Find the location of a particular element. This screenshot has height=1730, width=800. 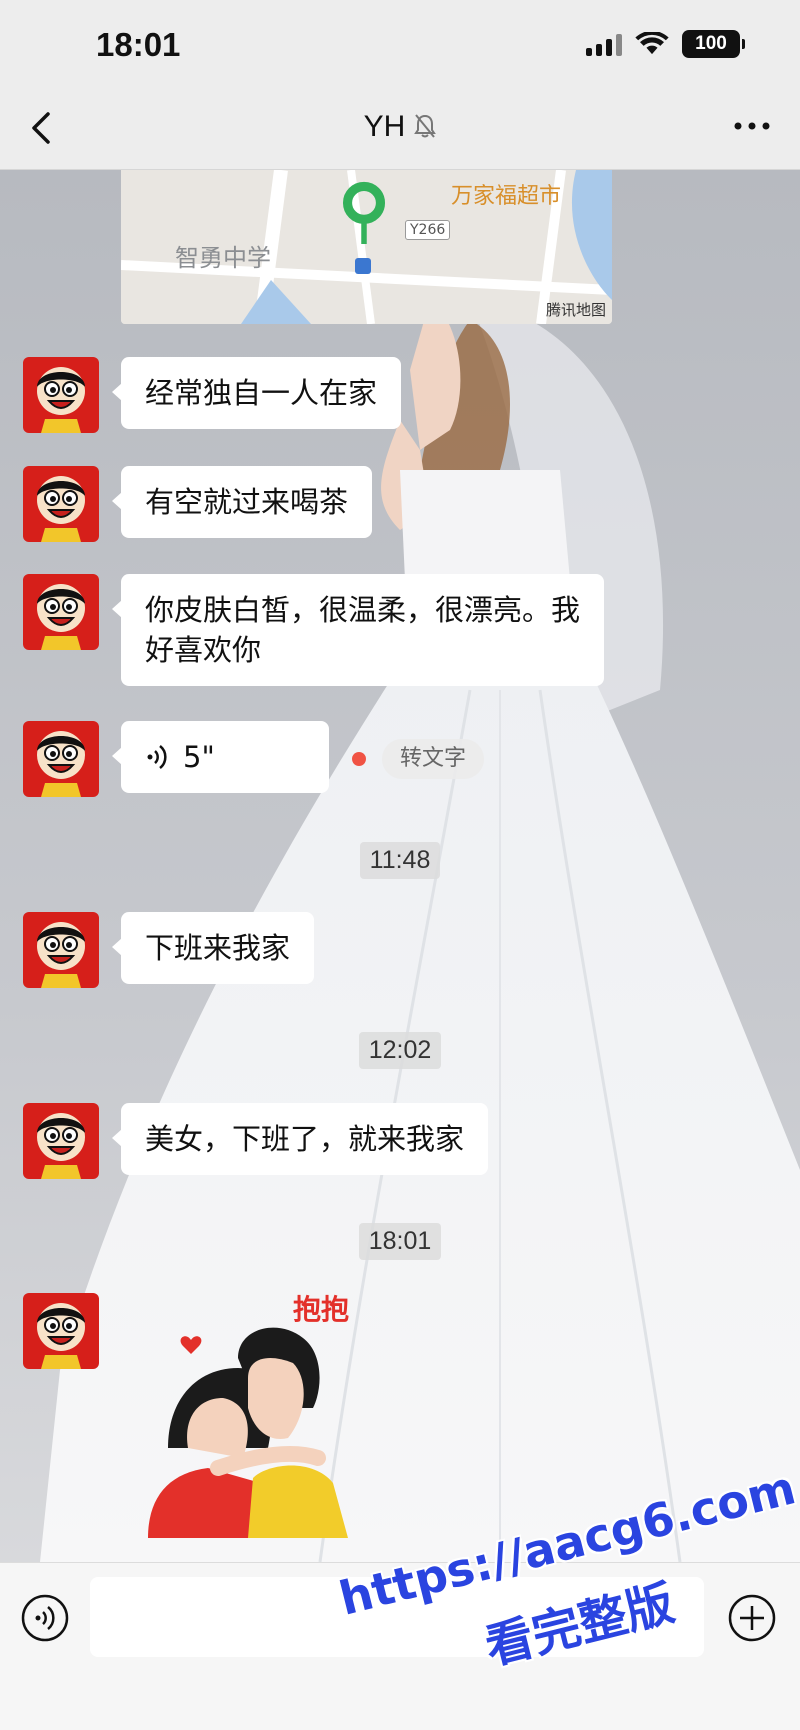

top-bar: 18:01 100 YH is located at coordinates (400, 85).